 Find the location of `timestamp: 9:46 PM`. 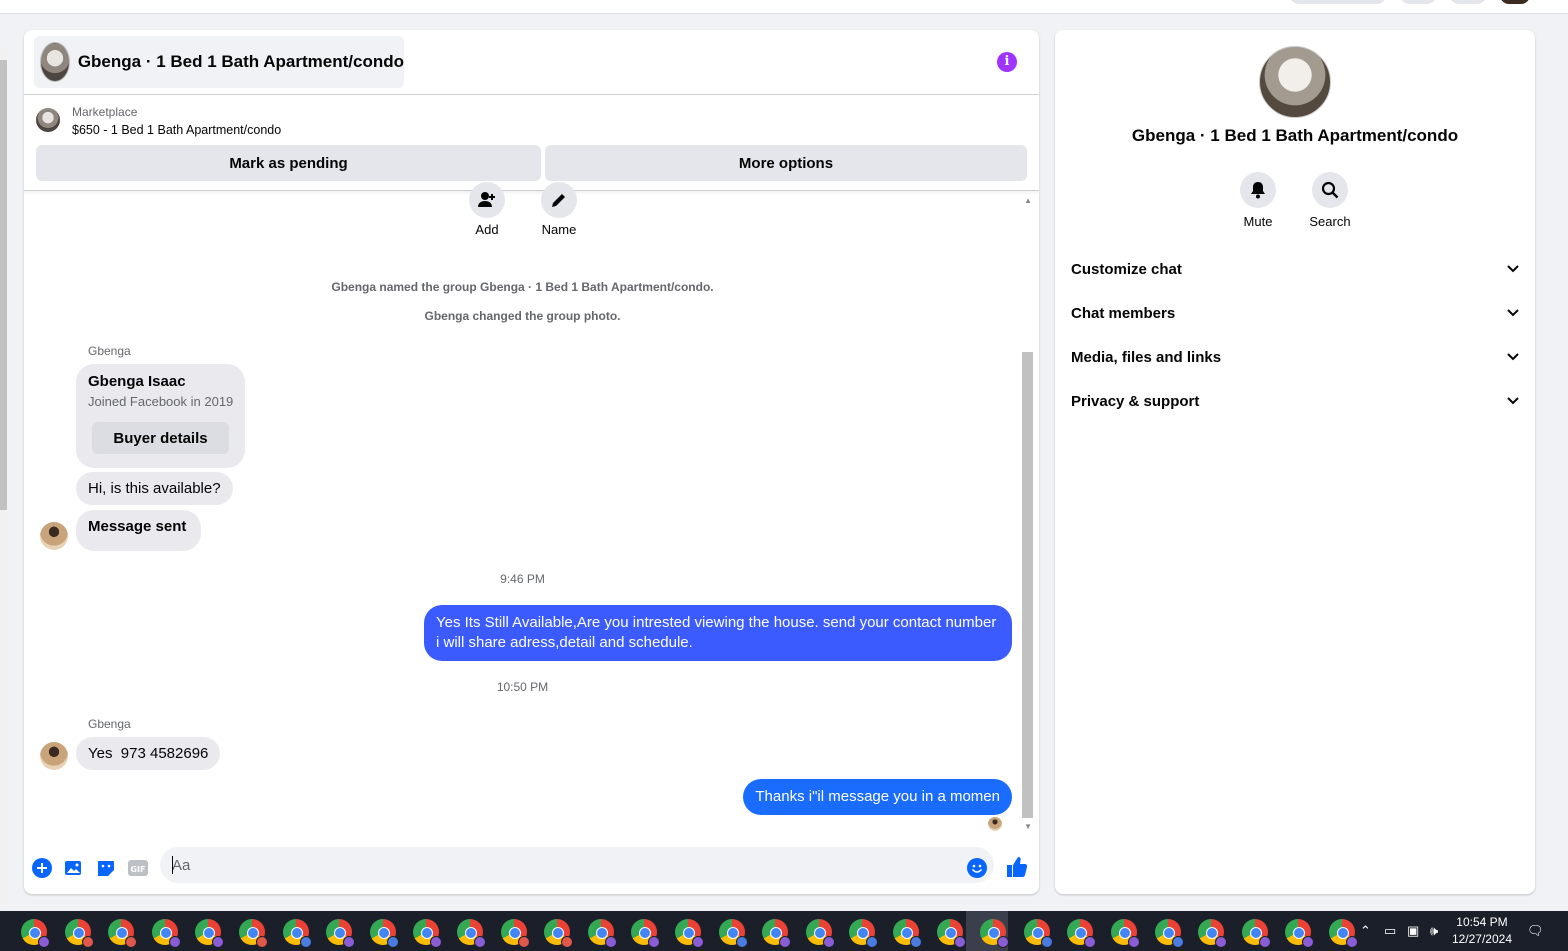

timestamp: 9:46 PM is located at coordinates (522, 579).